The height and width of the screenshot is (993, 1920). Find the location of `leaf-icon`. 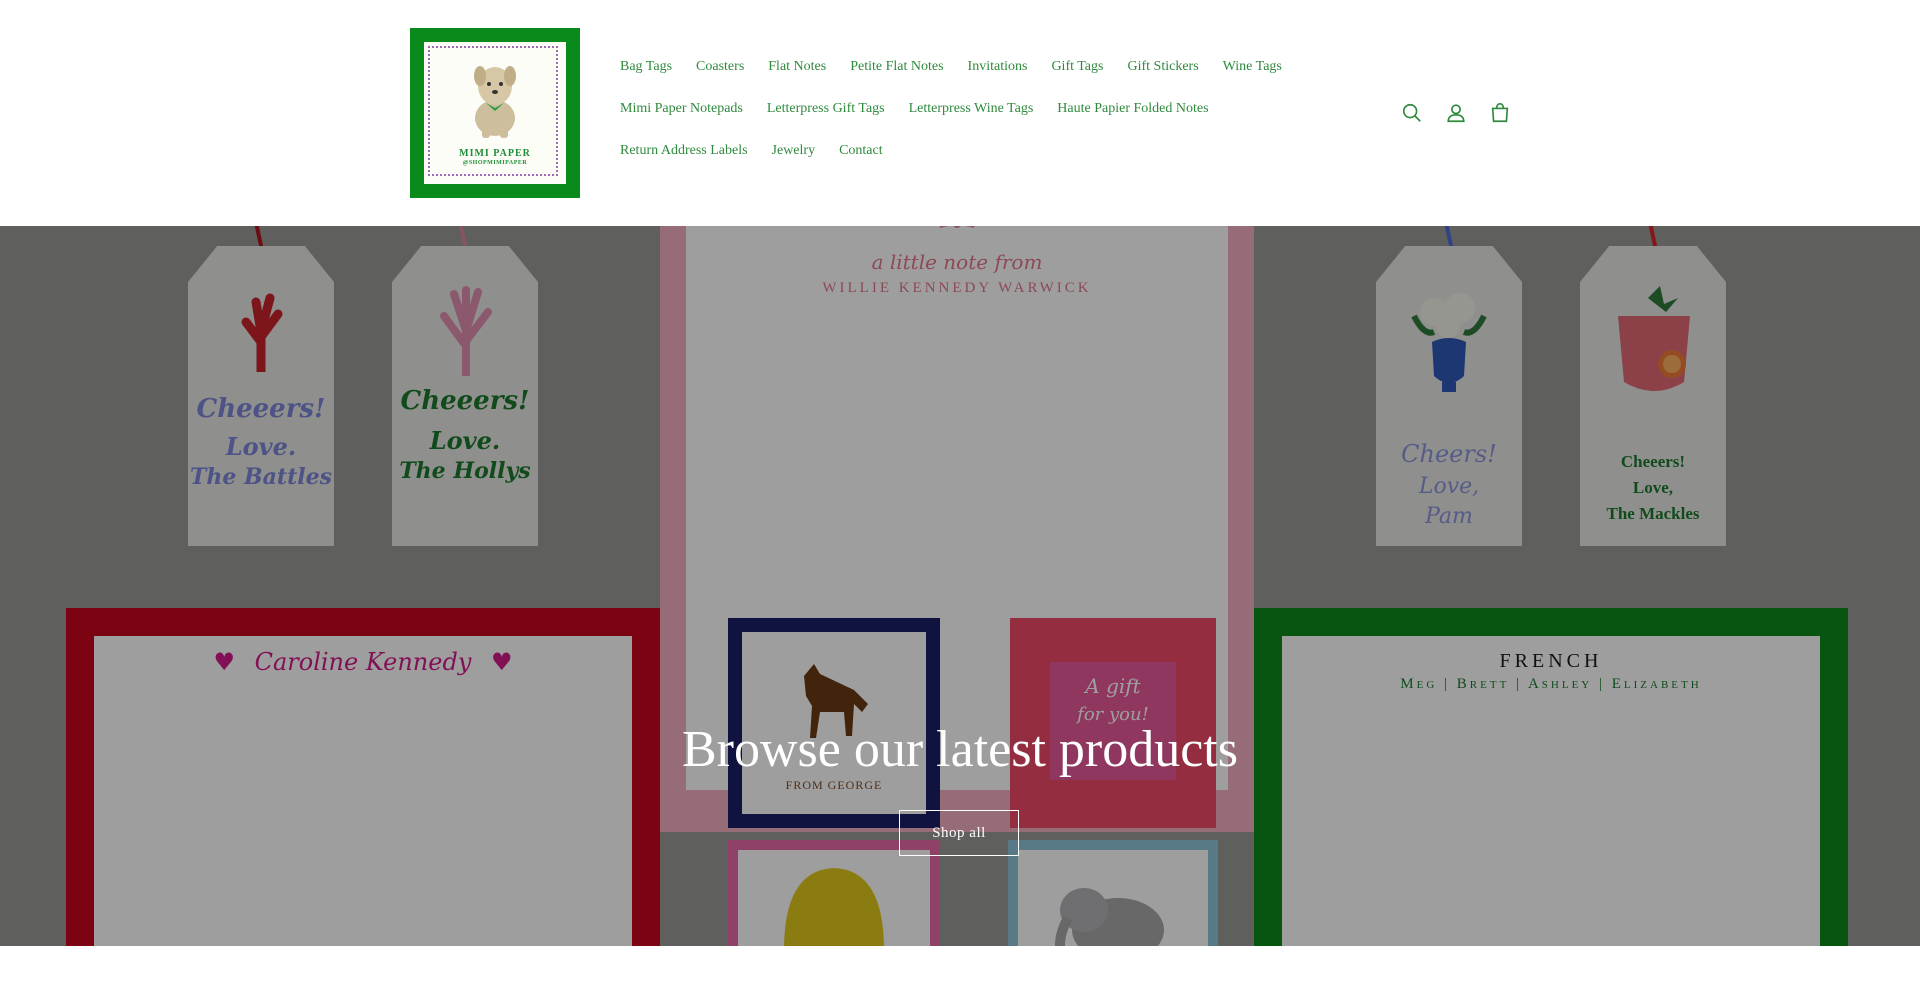

leaf-icon is located at coordinates (466, 331).